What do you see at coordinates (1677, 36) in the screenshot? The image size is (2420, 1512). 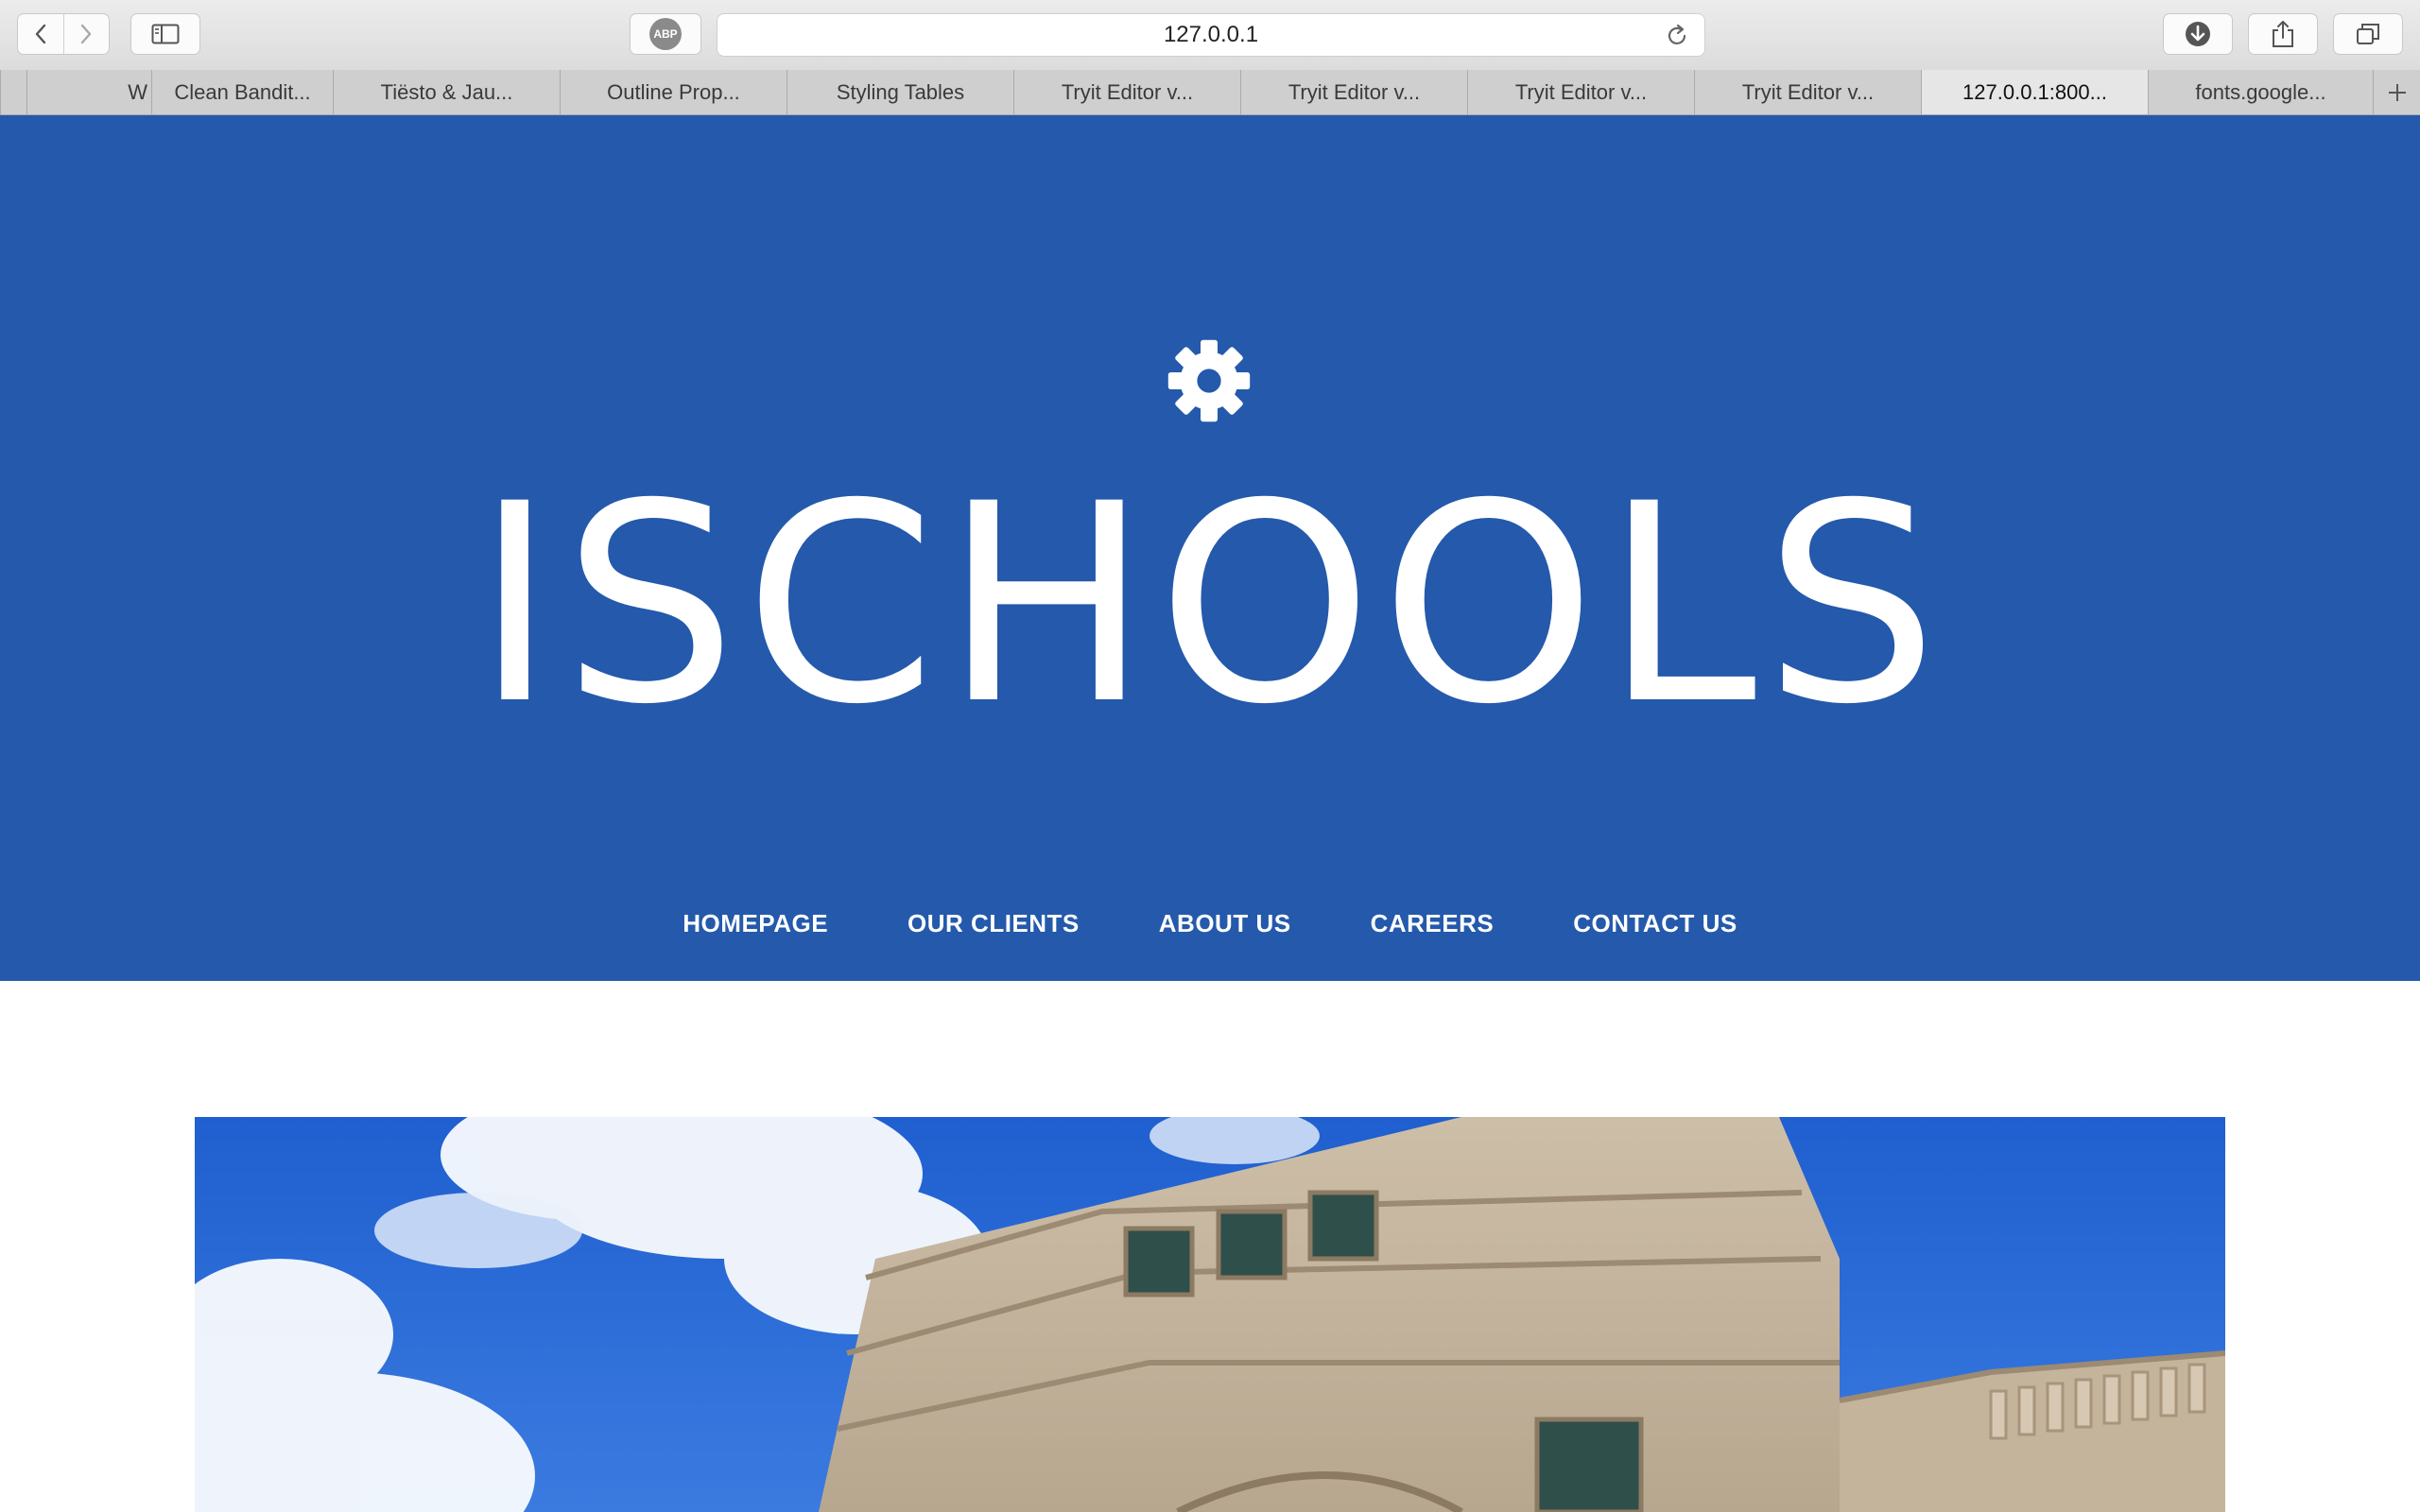 I see `reload-icon` at bounding box center [1677, 36].